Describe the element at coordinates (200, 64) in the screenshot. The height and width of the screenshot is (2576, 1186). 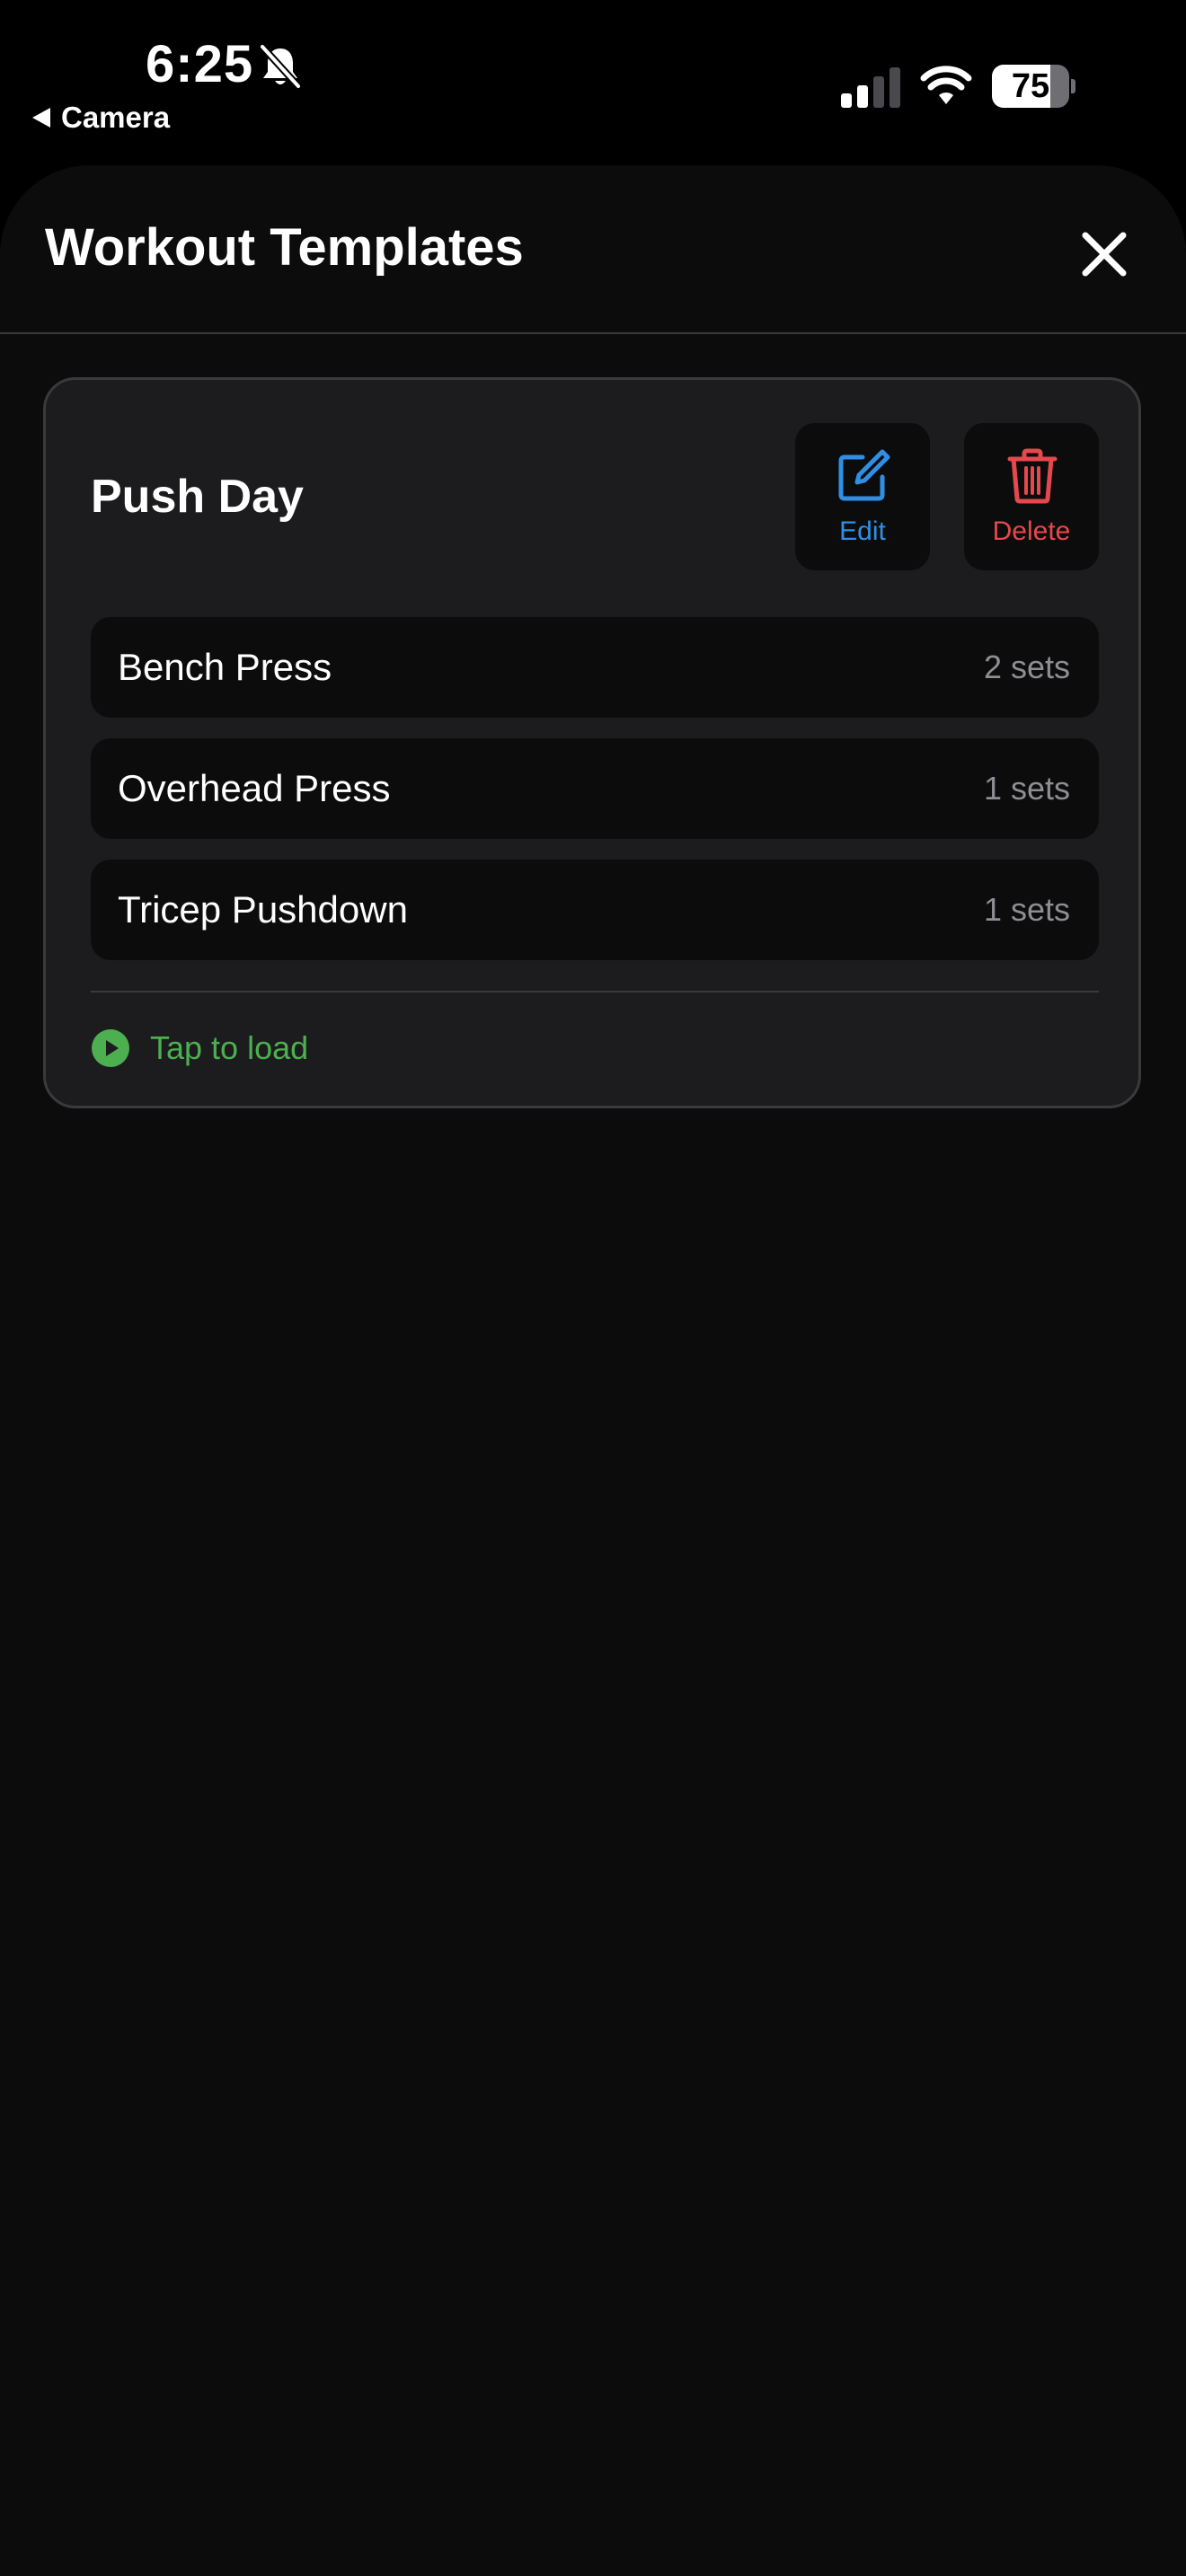
I see `status-time: 6:25` at that location.